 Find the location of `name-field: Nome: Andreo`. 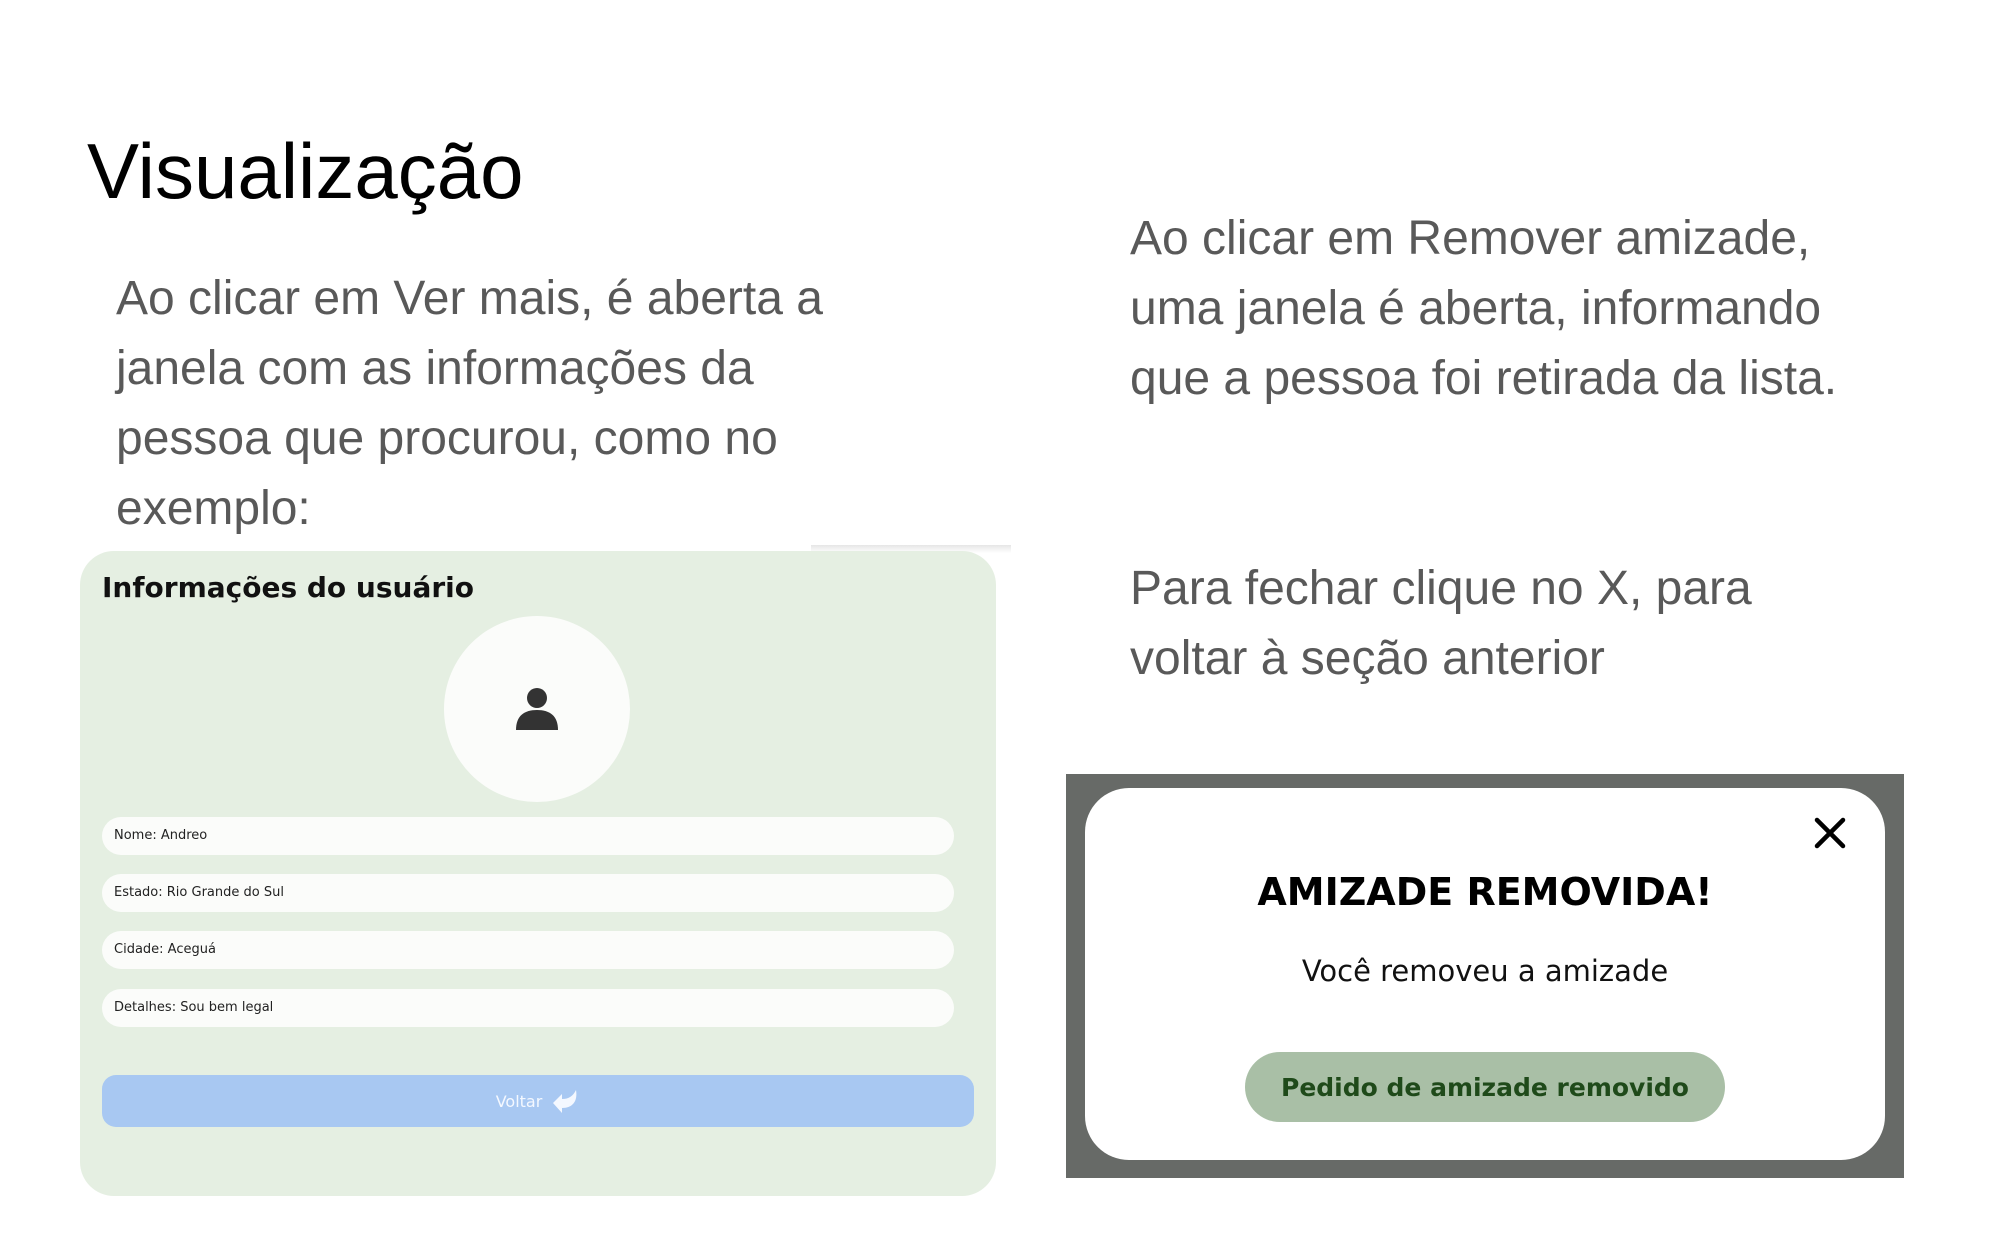

name-field: Nome: Andreo is located at coordinates (528, 836).